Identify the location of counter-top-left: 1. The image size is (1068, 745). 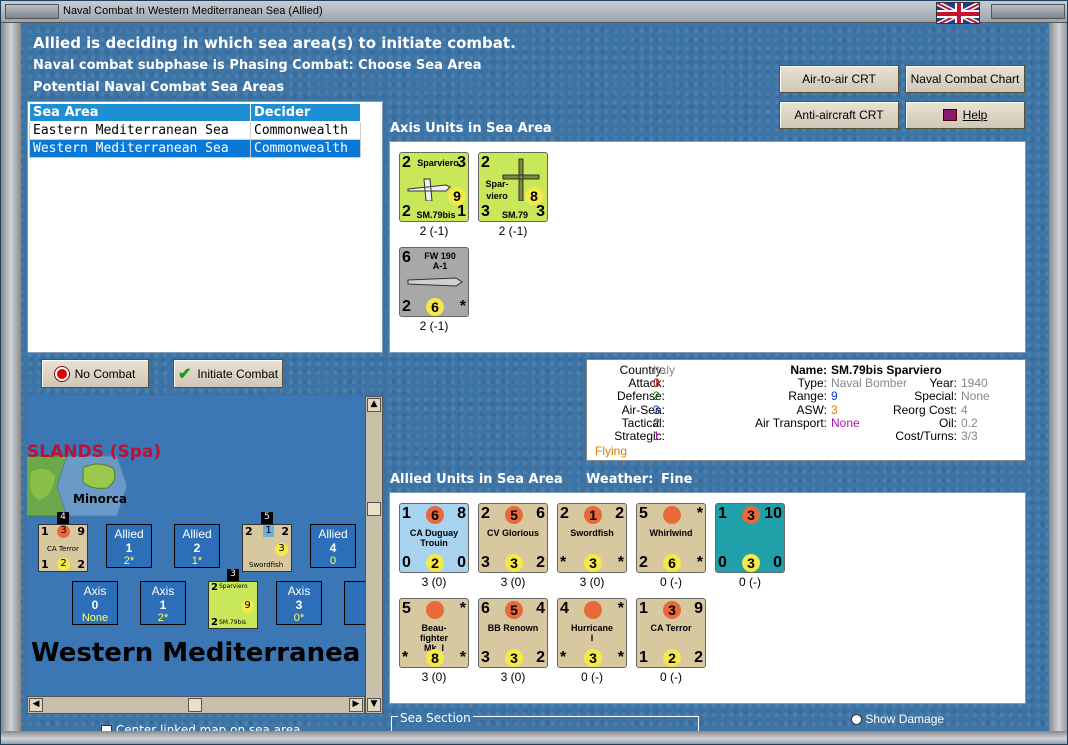
(406, 513).